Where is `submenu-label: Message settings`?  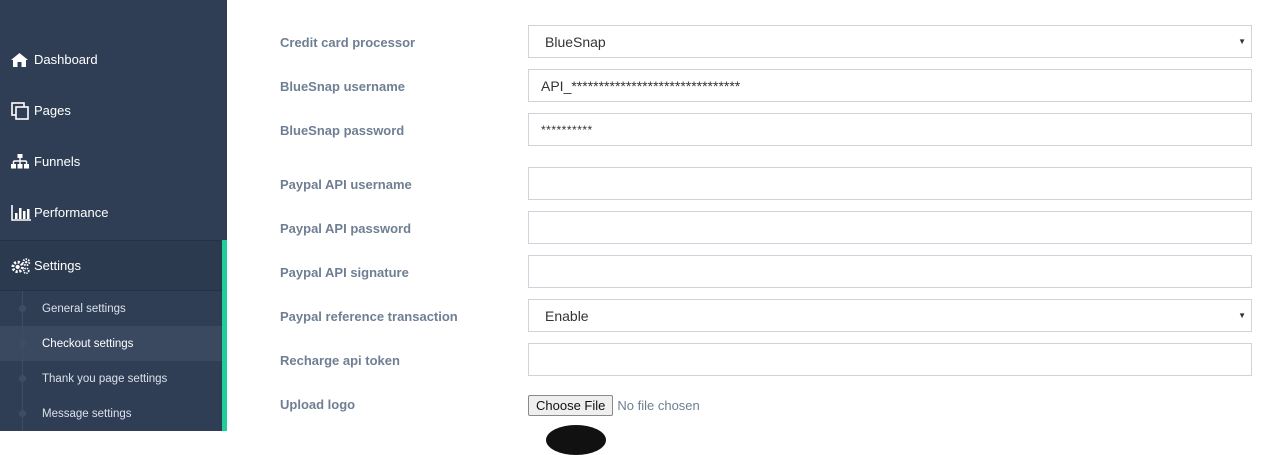 submenu-label: Message settings is located at coordinates (87, 413).